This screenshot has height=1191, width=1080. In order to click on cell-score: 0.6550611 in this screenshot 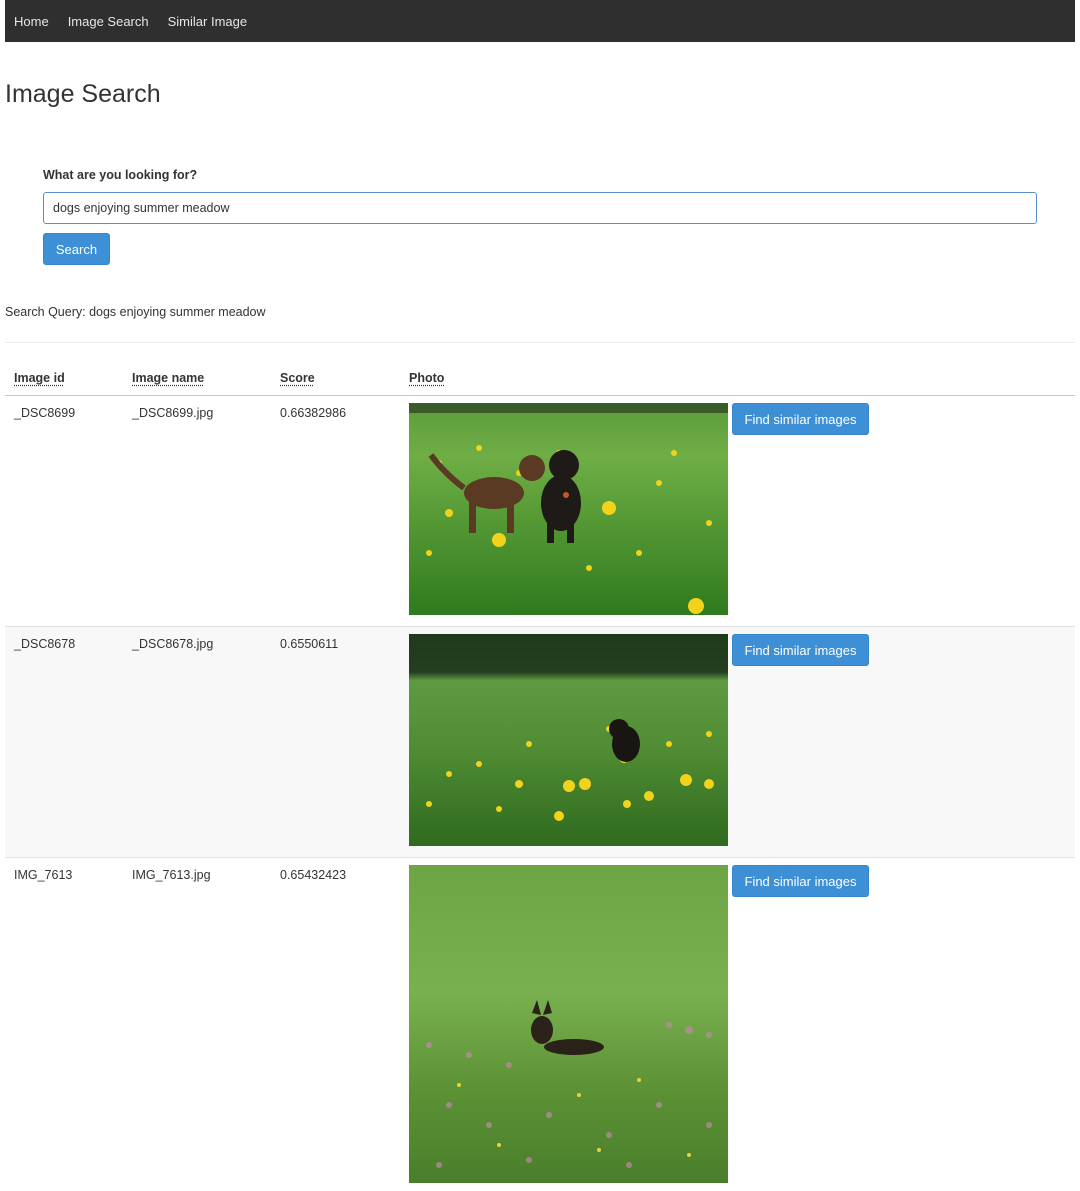, I will do `click(309, 644)`.